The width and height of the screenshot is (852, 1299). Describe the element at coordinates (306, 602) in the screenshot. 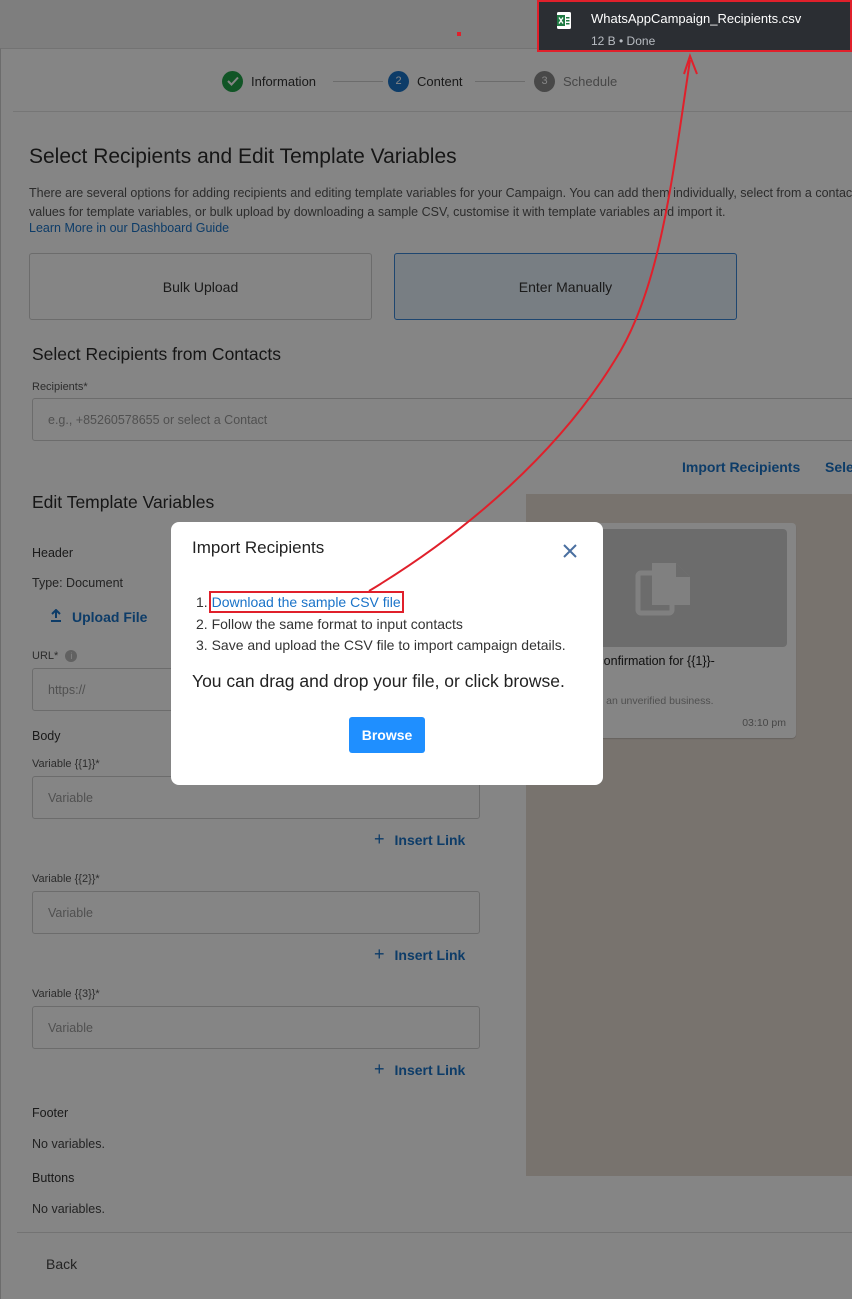

I see `download-sample-csv-link: Download the sample CSV file` at that location.